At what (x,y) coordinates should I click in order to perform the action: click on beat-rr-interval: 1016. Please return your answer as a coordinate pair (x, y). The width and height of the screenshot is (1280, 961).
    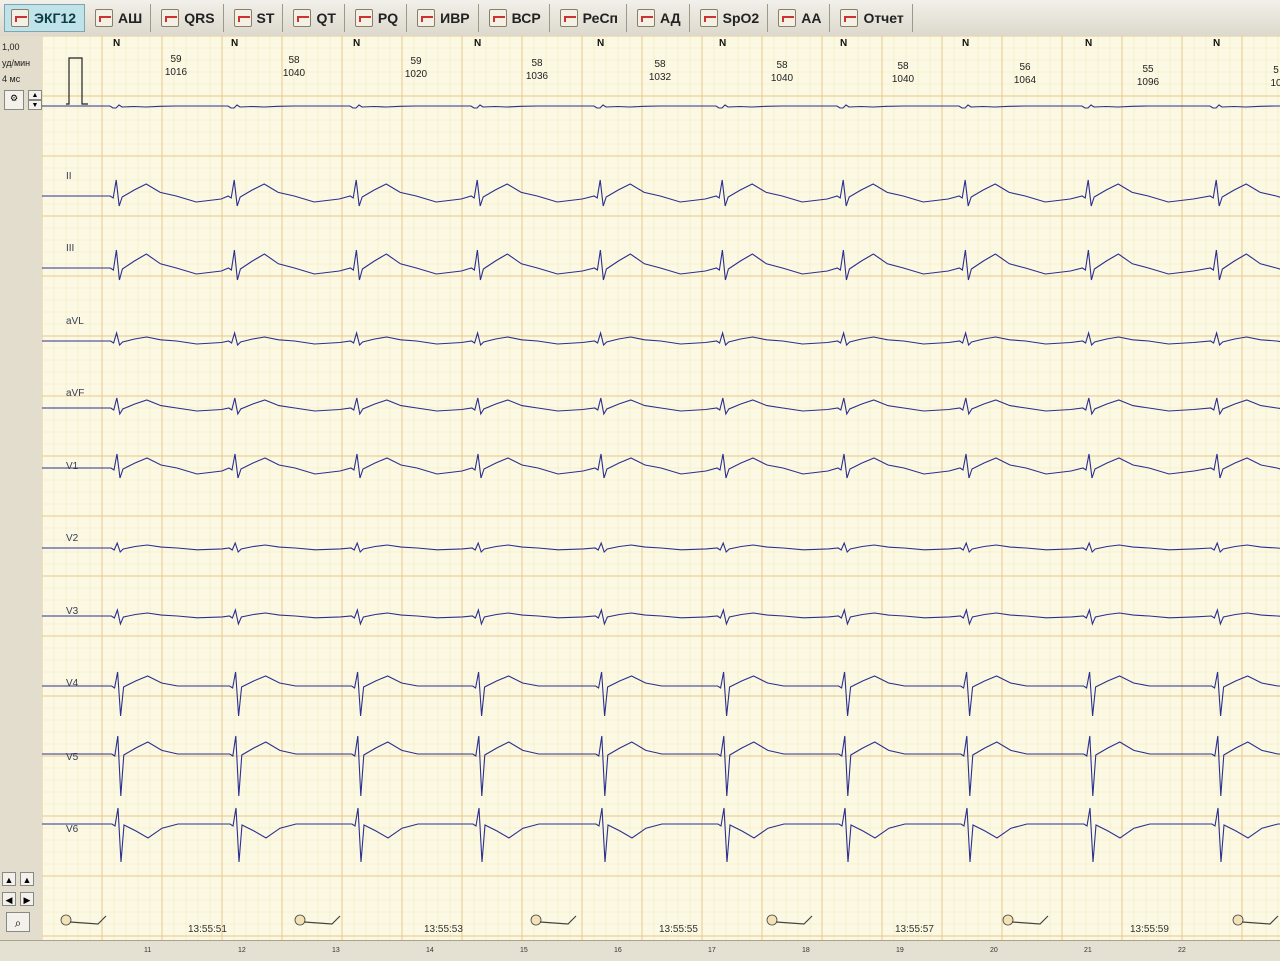
    Looking at the image, I should click on (176, 72).